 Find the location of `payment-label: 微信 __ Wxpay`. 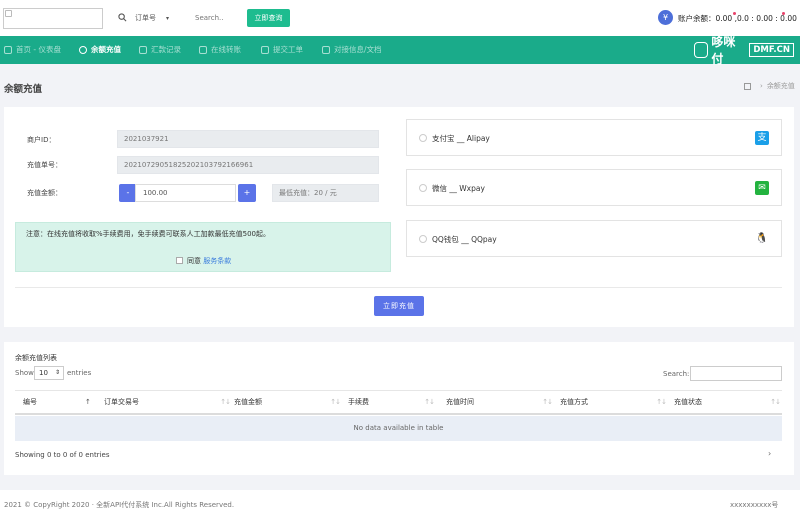

payment-label: 微信 __ Wxpay is located at coordinates (458, 188).